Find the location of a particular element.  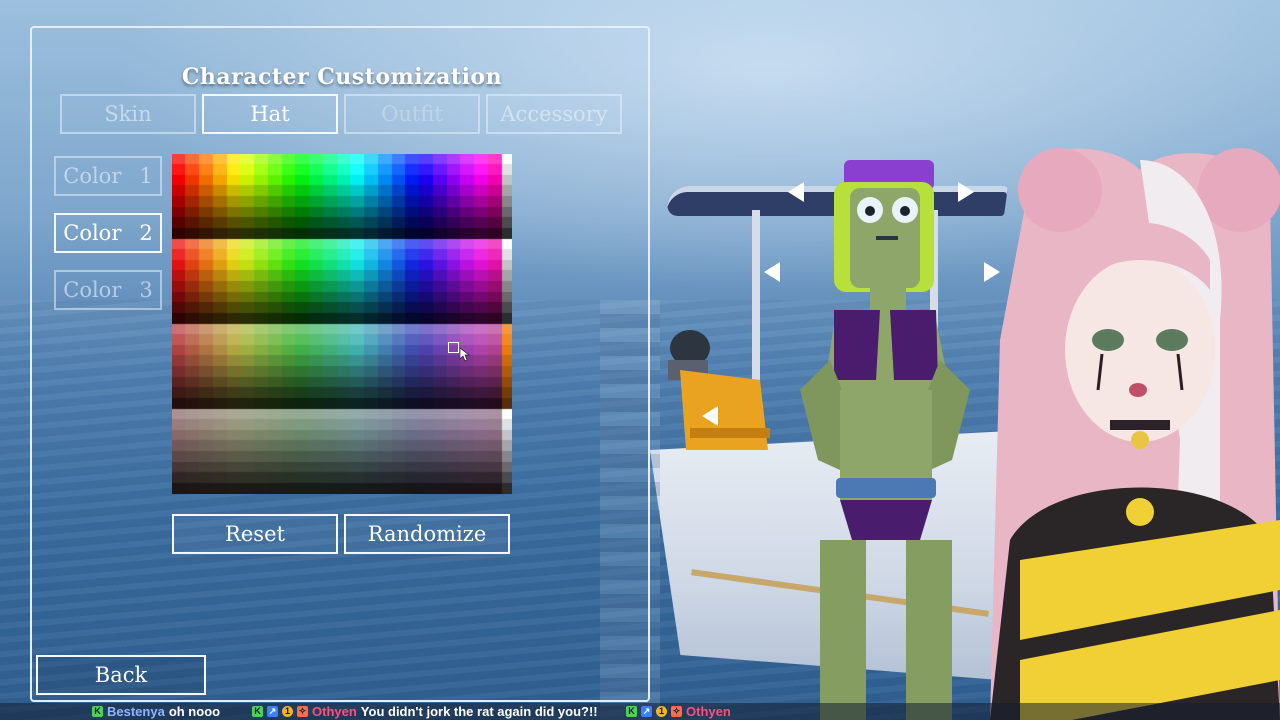

color-2-button: Color 2 is located at coordinates (108, 233).